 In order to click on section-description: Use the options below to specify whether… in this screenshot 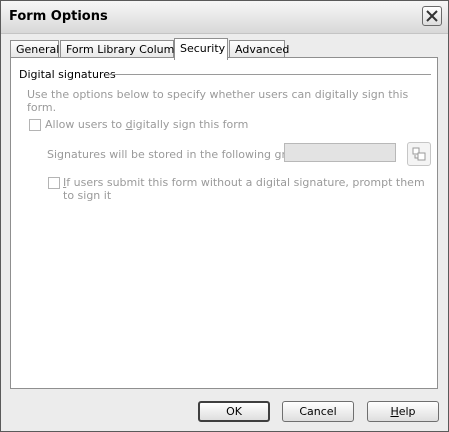, I will do `click(218, 101)`.